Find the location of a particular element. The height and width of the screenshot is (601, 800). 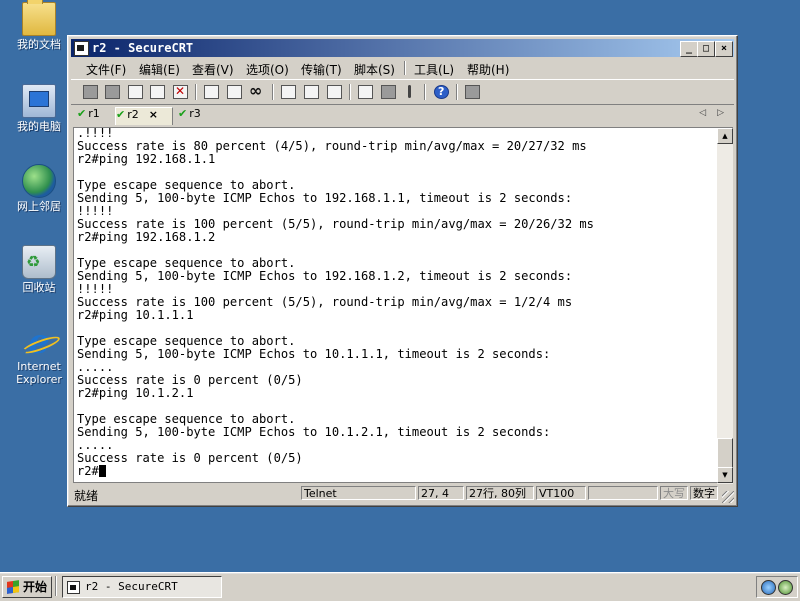

print-icon is located at coordinates (334, 92).